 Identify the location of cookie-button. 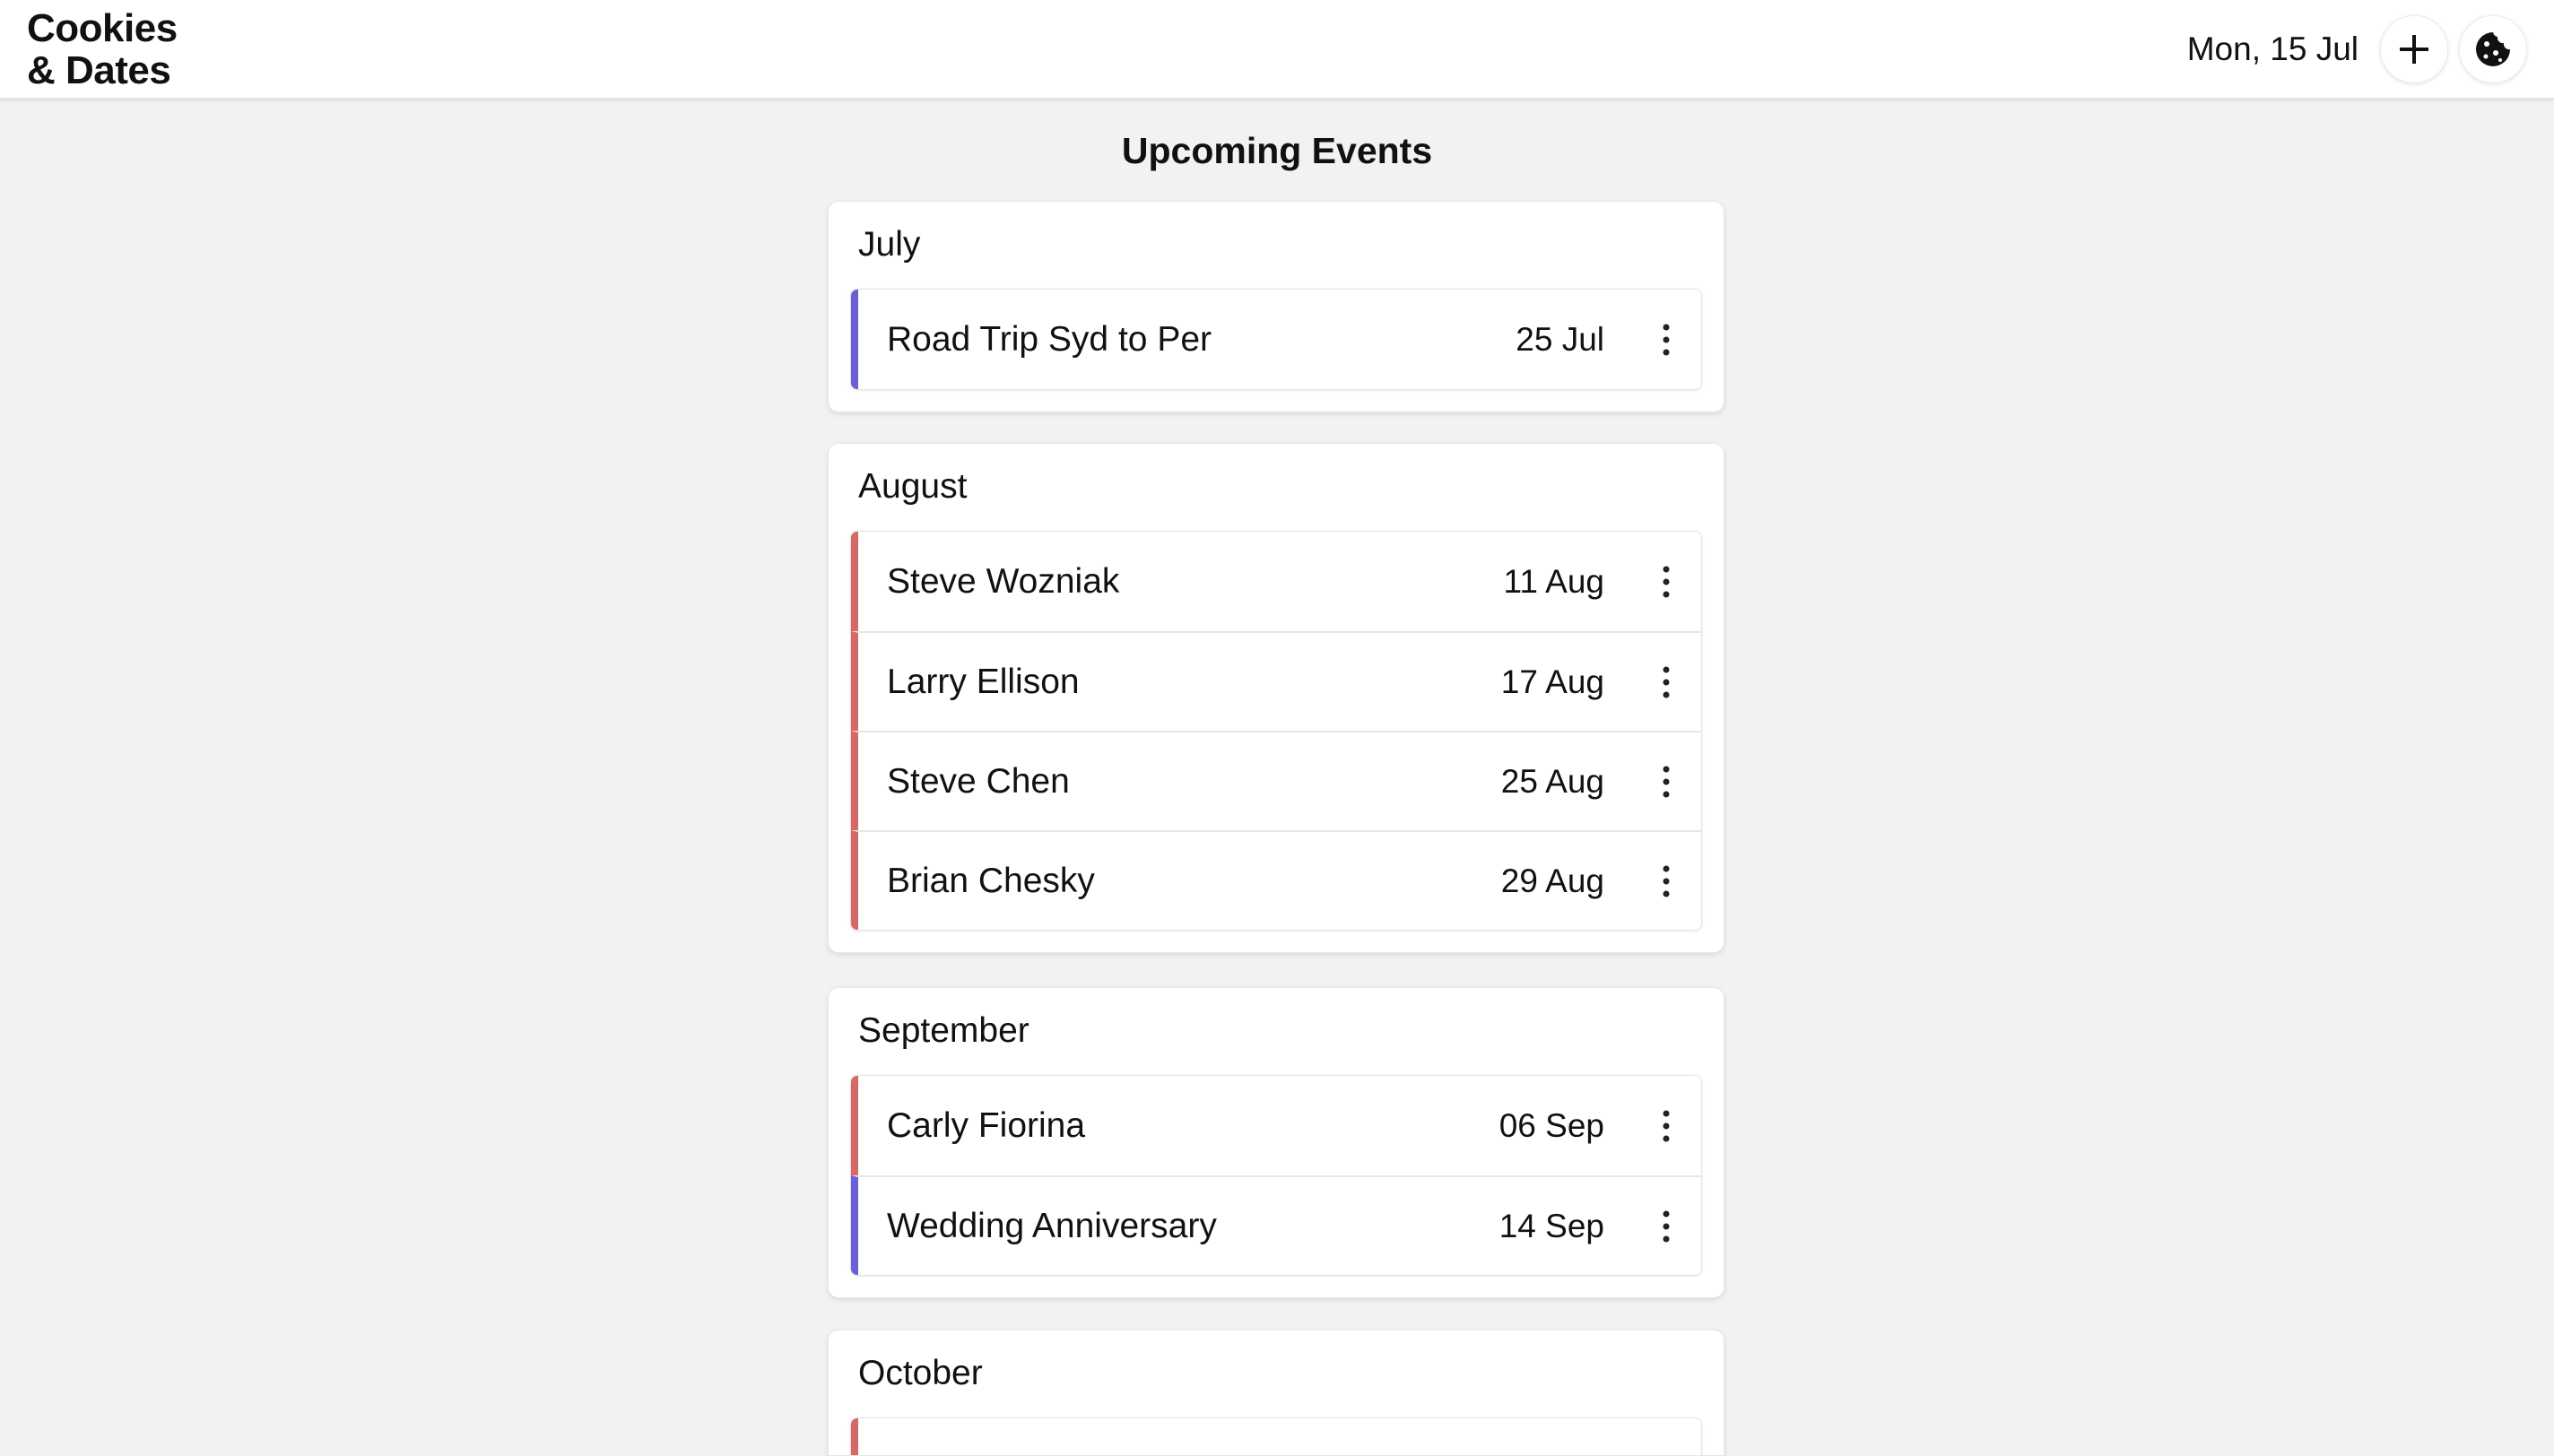
(2493, 49).